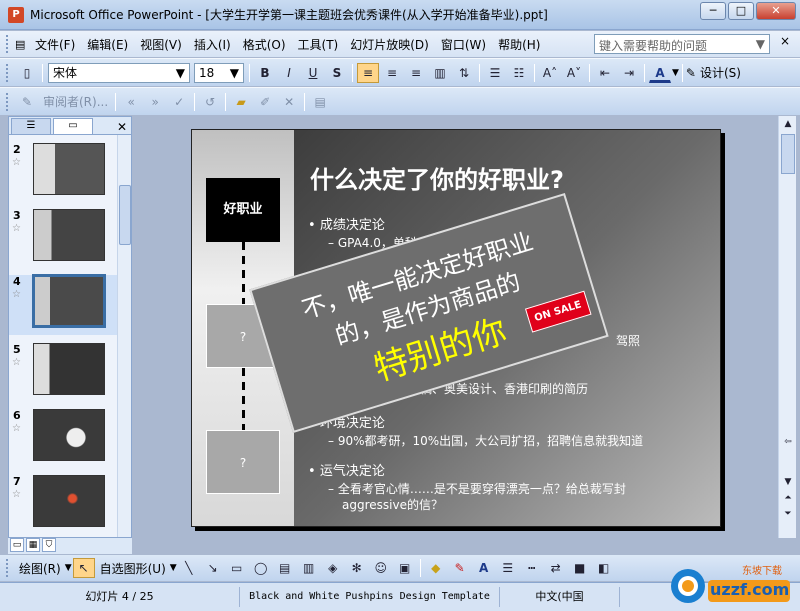 The width and height of the screenshot is (800, 611). I want to click on line-style-icon: ☰, so click(508, 568).